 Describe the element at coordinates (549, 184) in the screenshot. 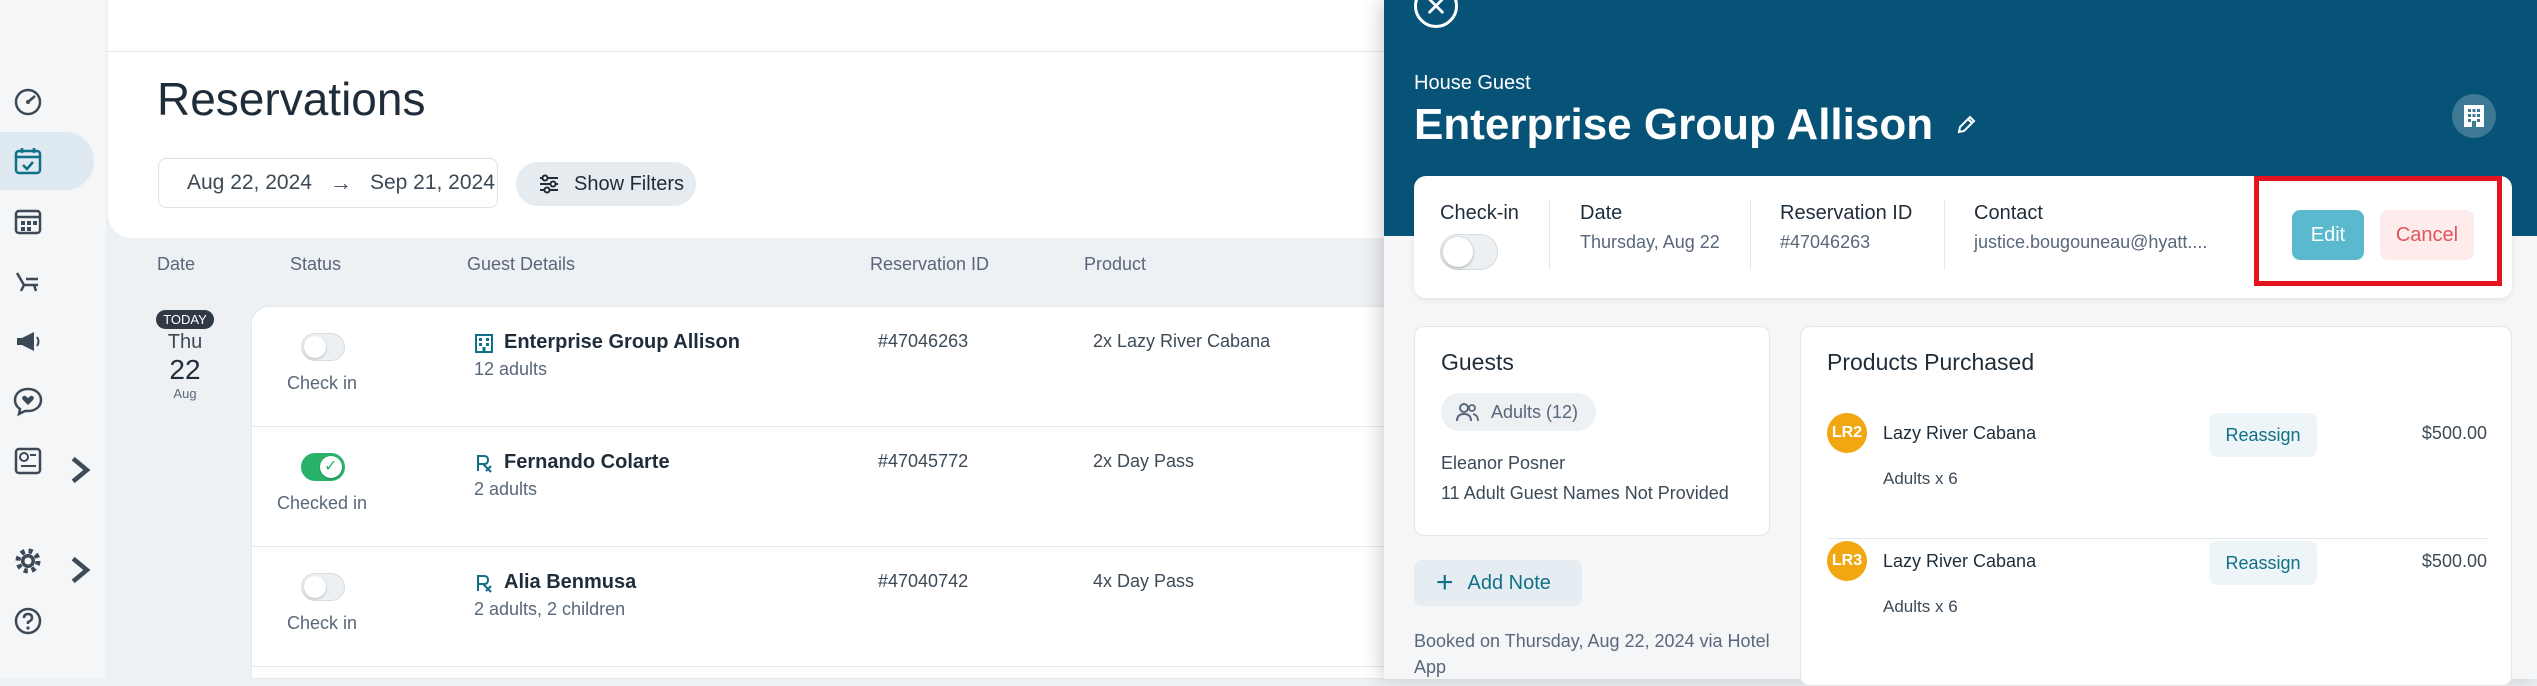

I see `sliders-icon` at that location.